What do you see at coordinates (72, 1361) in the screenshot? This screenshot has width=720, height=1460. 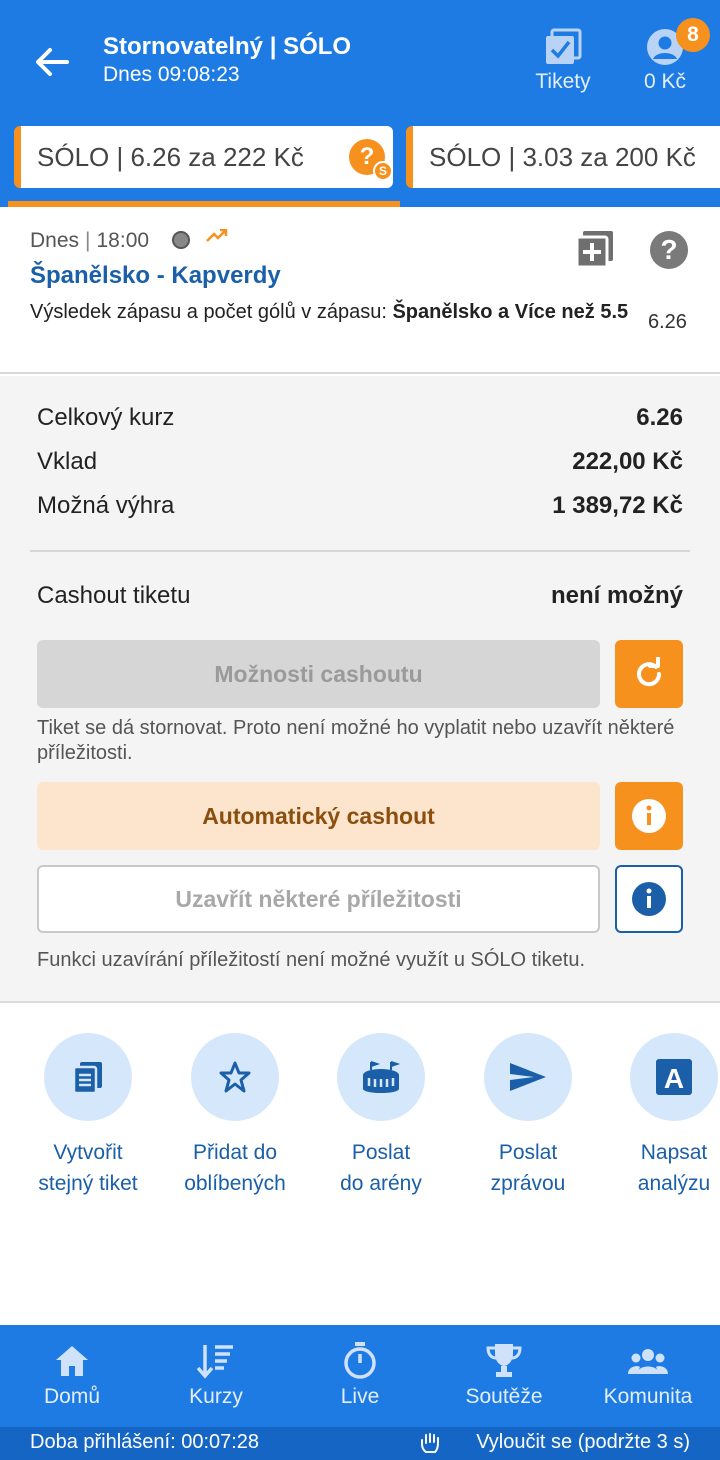 I see `home-icon` at bounding box center [72, 1361].